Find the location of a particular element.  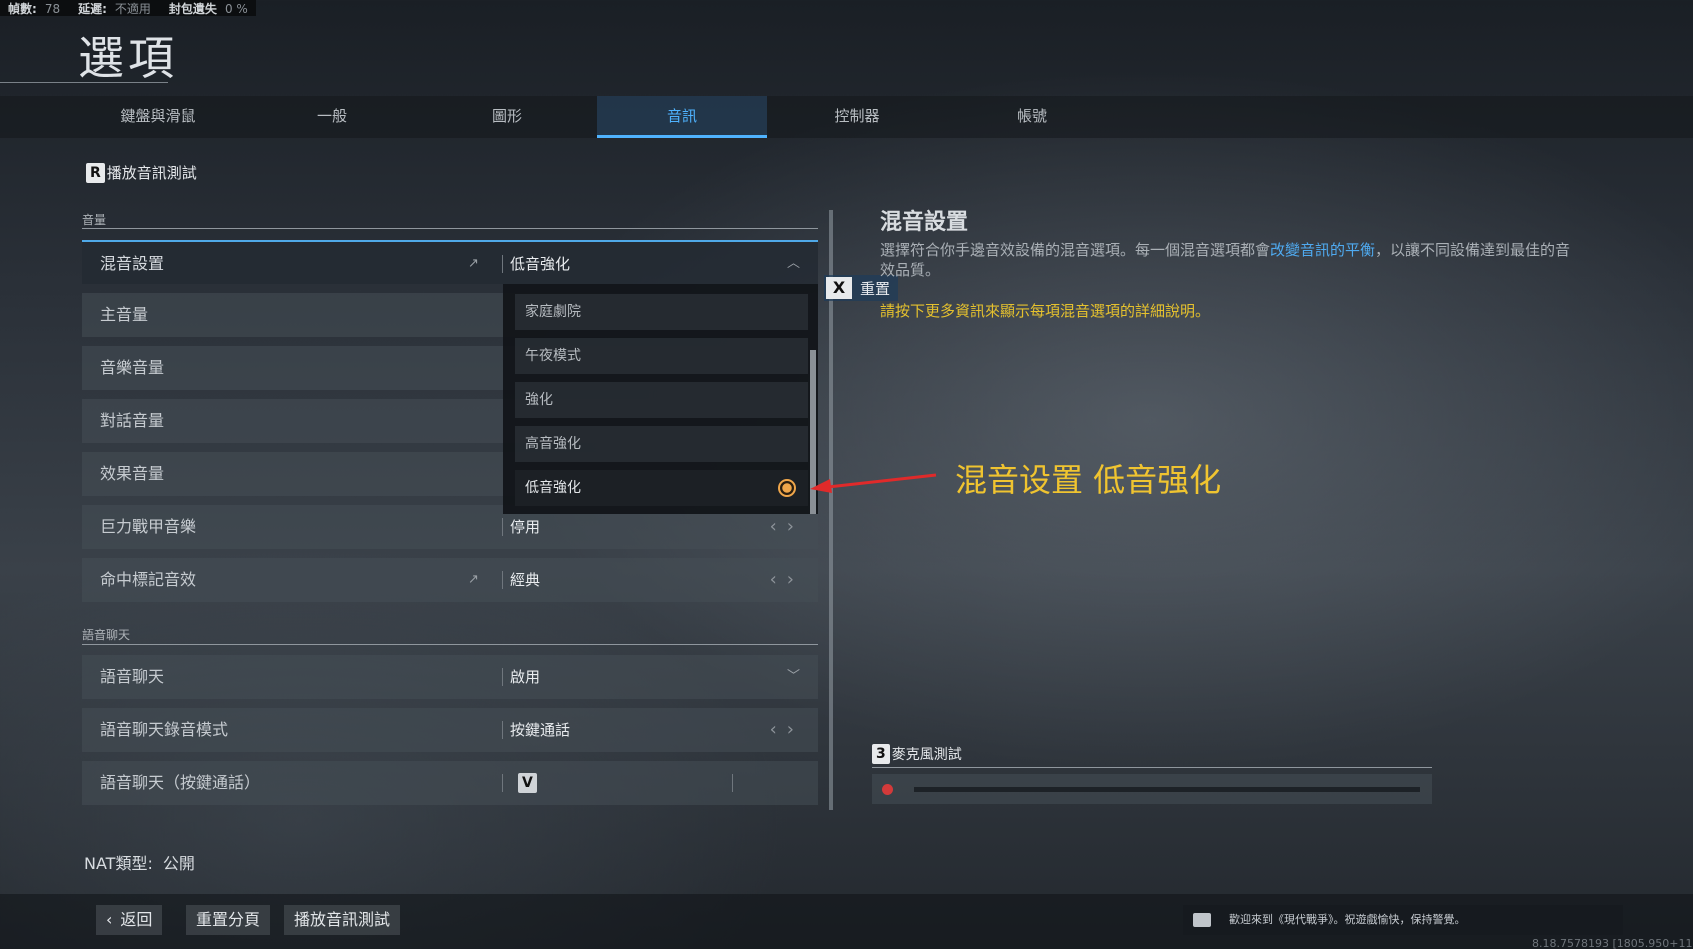

section-voice-chat-divider is located at coordinates (450, 644).